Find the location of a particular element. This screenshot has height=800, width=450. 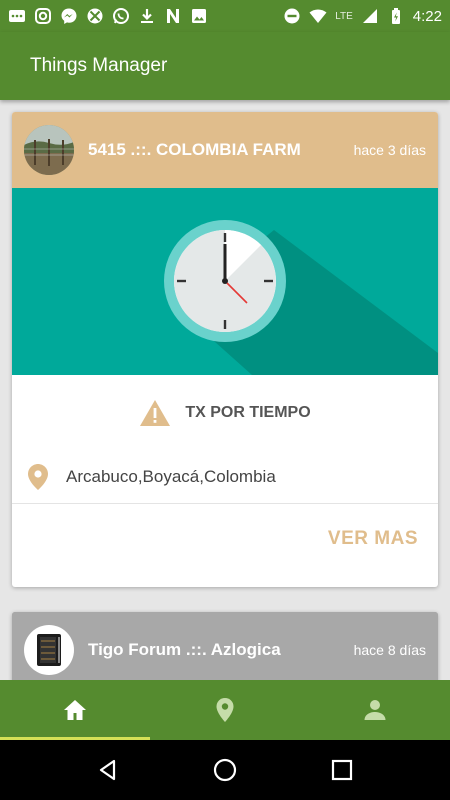

warning-icon is located at coordinates (155, 413).